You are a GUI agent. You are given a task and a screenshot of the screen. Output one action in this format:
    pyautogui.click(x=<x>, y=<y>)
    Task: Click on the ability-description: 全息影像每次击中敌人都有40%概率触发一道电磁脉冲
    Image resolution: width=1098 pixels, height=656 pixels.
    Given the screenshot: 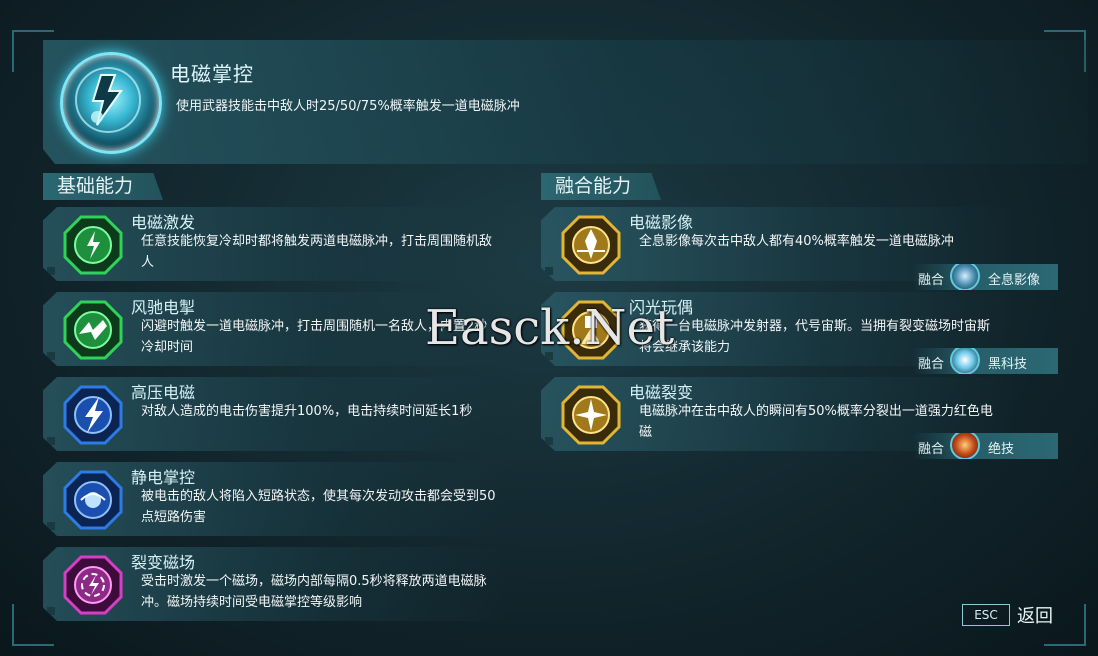 What is the action you would take?
    pyautogui.click(x=796, y=241)
    